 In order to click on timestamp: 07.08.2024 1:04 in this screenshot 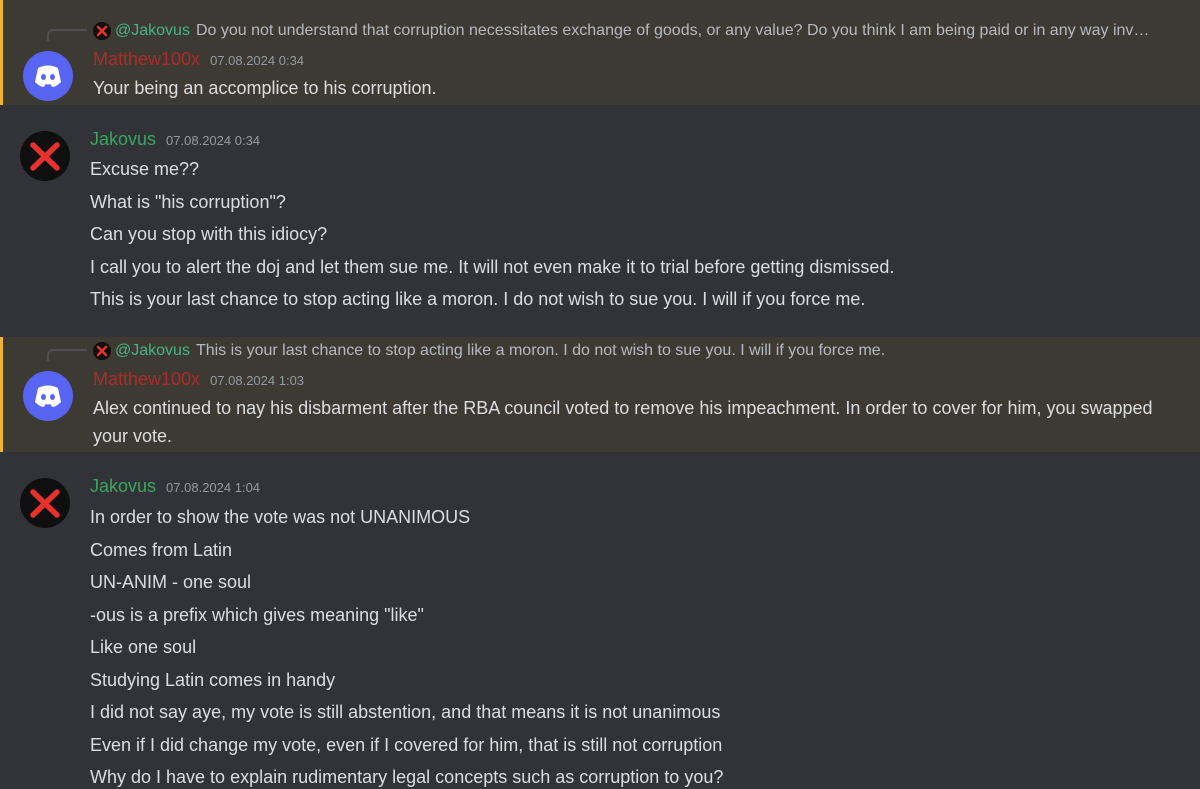, I will do `click(213, 487)`.